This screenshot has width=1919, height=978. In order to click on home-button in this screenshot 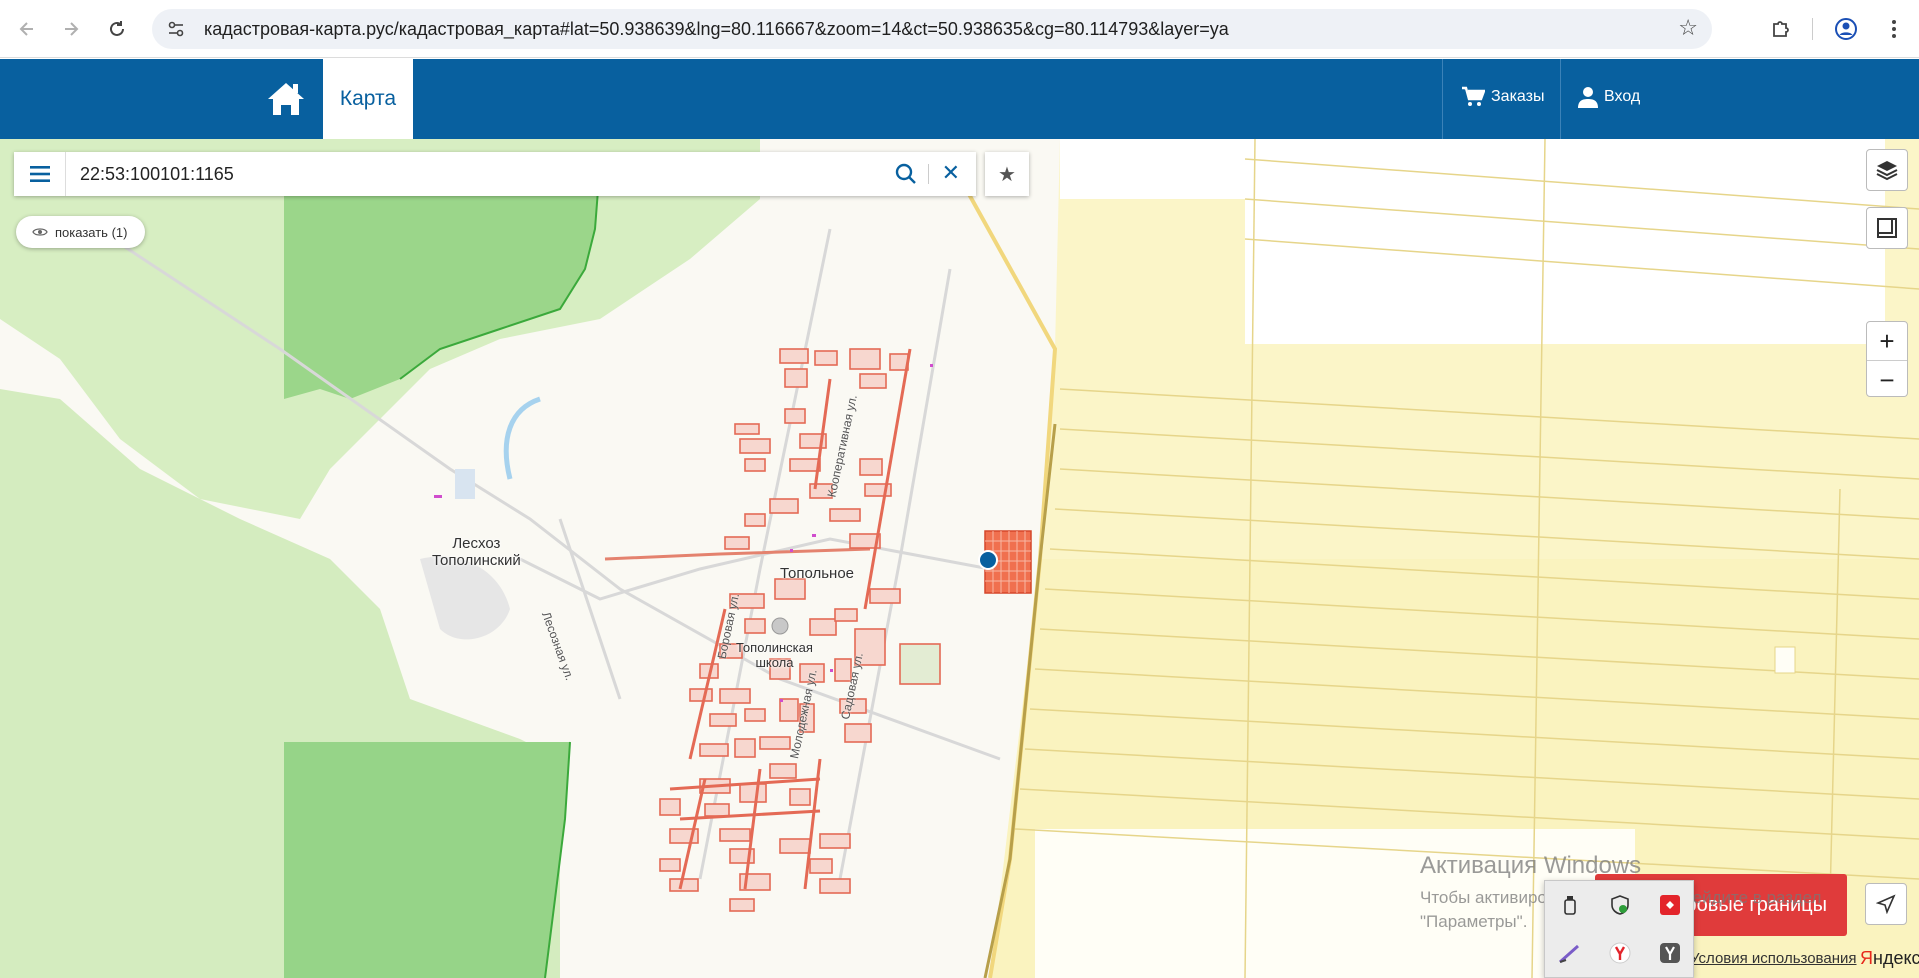, I will do `click(286, 99)`.